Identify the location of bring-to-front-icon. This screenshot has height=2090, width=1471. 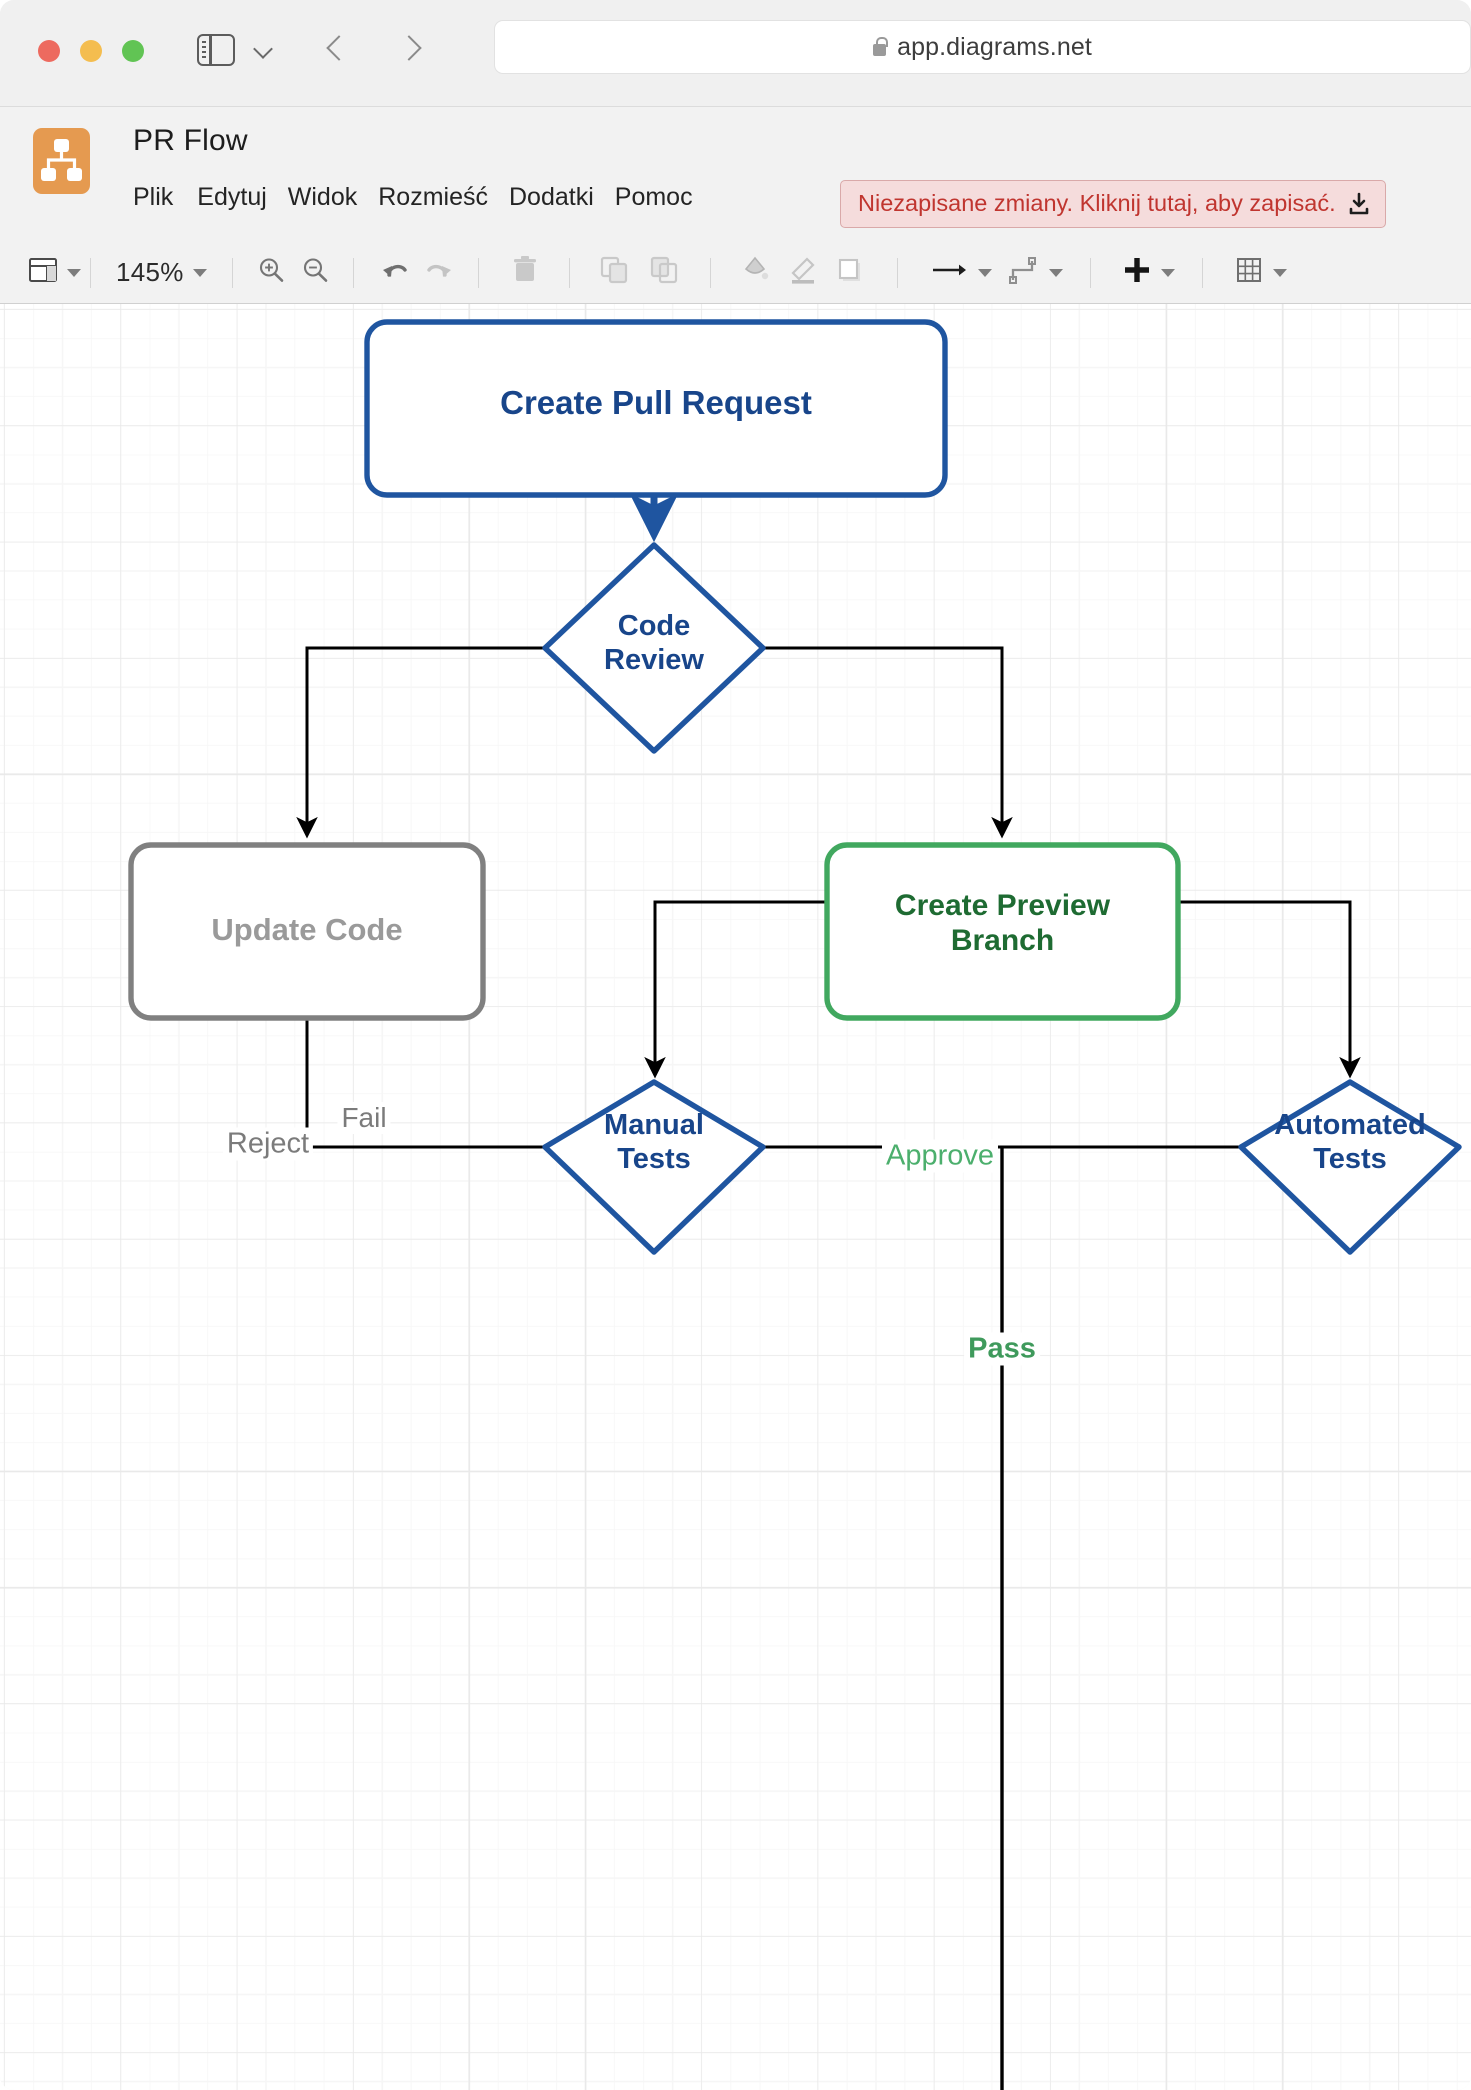
(614, 272).